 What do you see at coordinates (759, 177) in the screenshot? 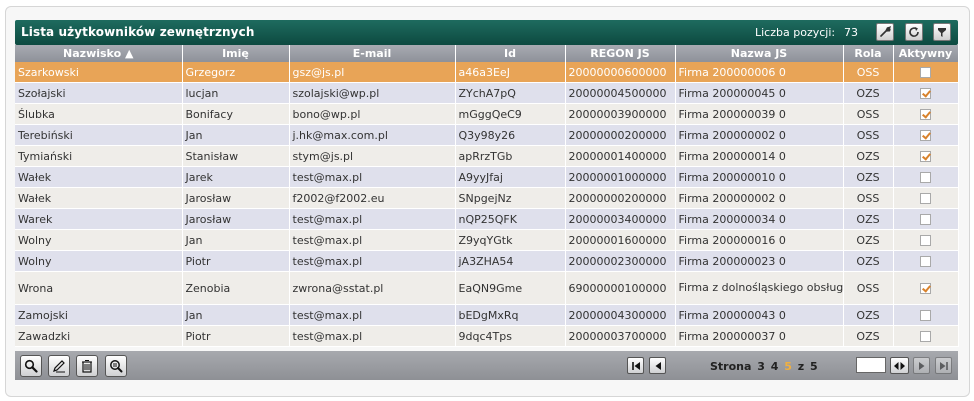
I see `cell-nazwa: Firma 200000010 0` at bounding box center [759, 177].